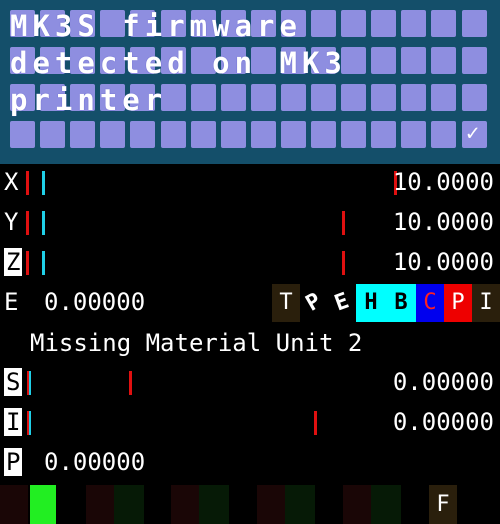 The image size is (500, 524). Describe the element at coordinates (401, 303) in the screenshot. I see `status-badge-b: B` at that location.